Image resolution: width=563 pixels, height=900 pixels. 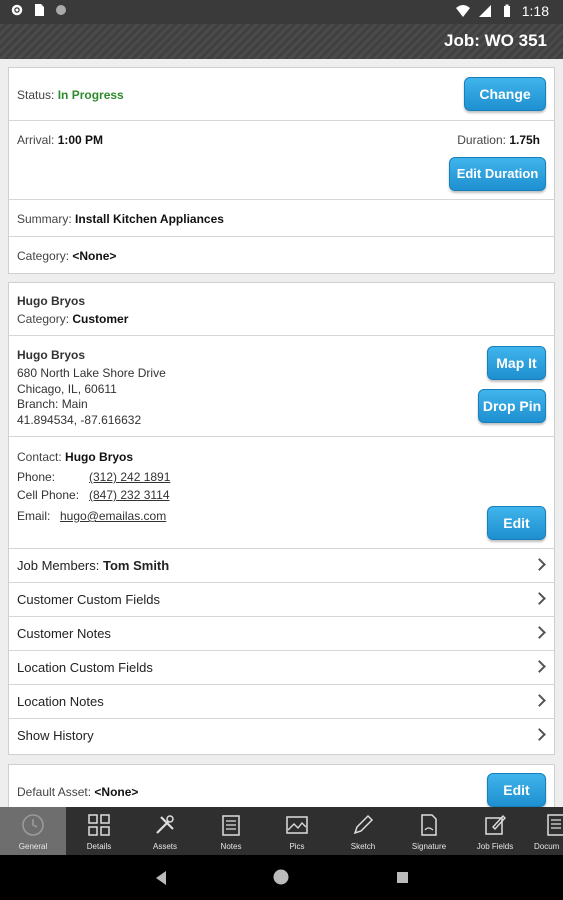 What do you see at coordinates (80, 140) in the screenshot?
I see `arrival-value: 1:00 PM` at bounding box center [80, 140].